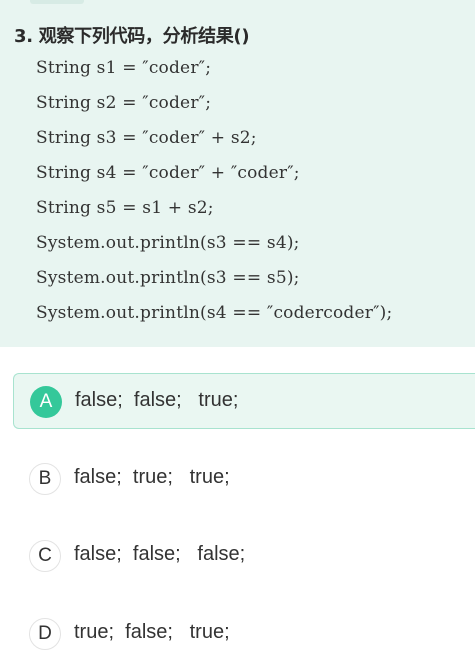  What do you see at coordinates (168, 173) in the screenshot?
I see `code-line-4: String s4 = ″coder″ + ″coder″;` at bounding box center [168, 173].